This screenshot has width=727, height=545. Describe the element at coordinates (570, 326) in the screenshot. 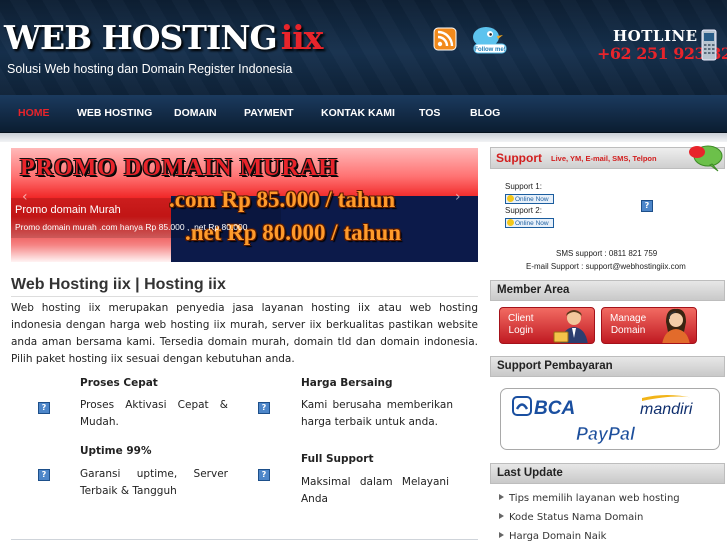

I see `businessman-icon` at that location.